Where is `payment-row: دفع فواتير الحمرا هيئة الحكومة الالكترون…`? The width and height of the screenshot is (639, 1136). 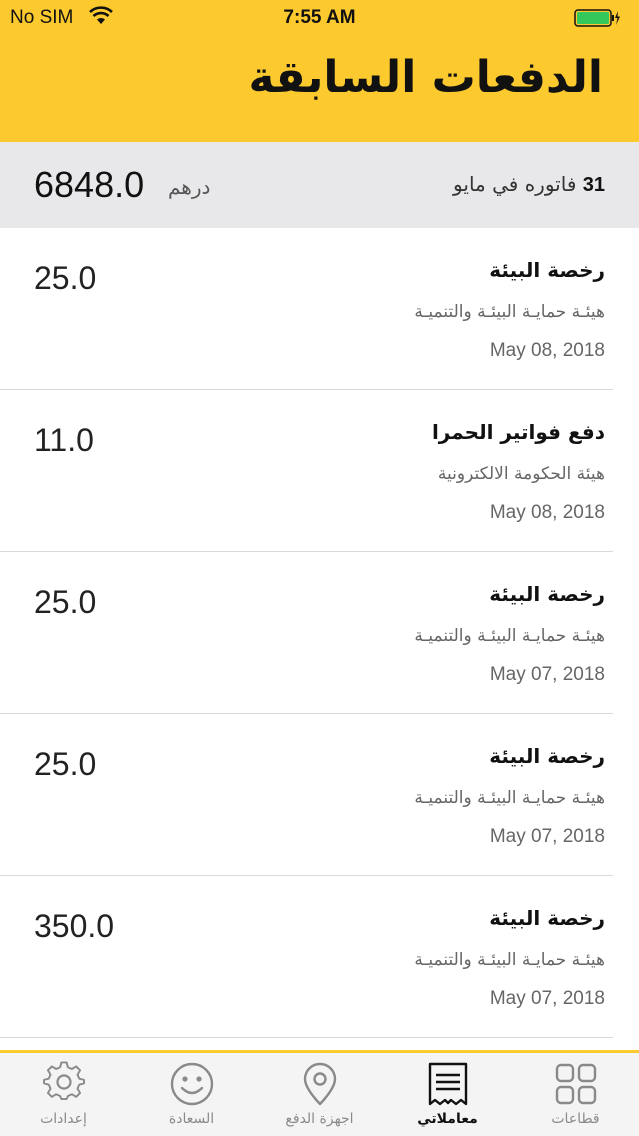
payment-row: دفع فواتير الحمرا هيئة الحكومة الالكترون… is located at coordinates (319, 471).